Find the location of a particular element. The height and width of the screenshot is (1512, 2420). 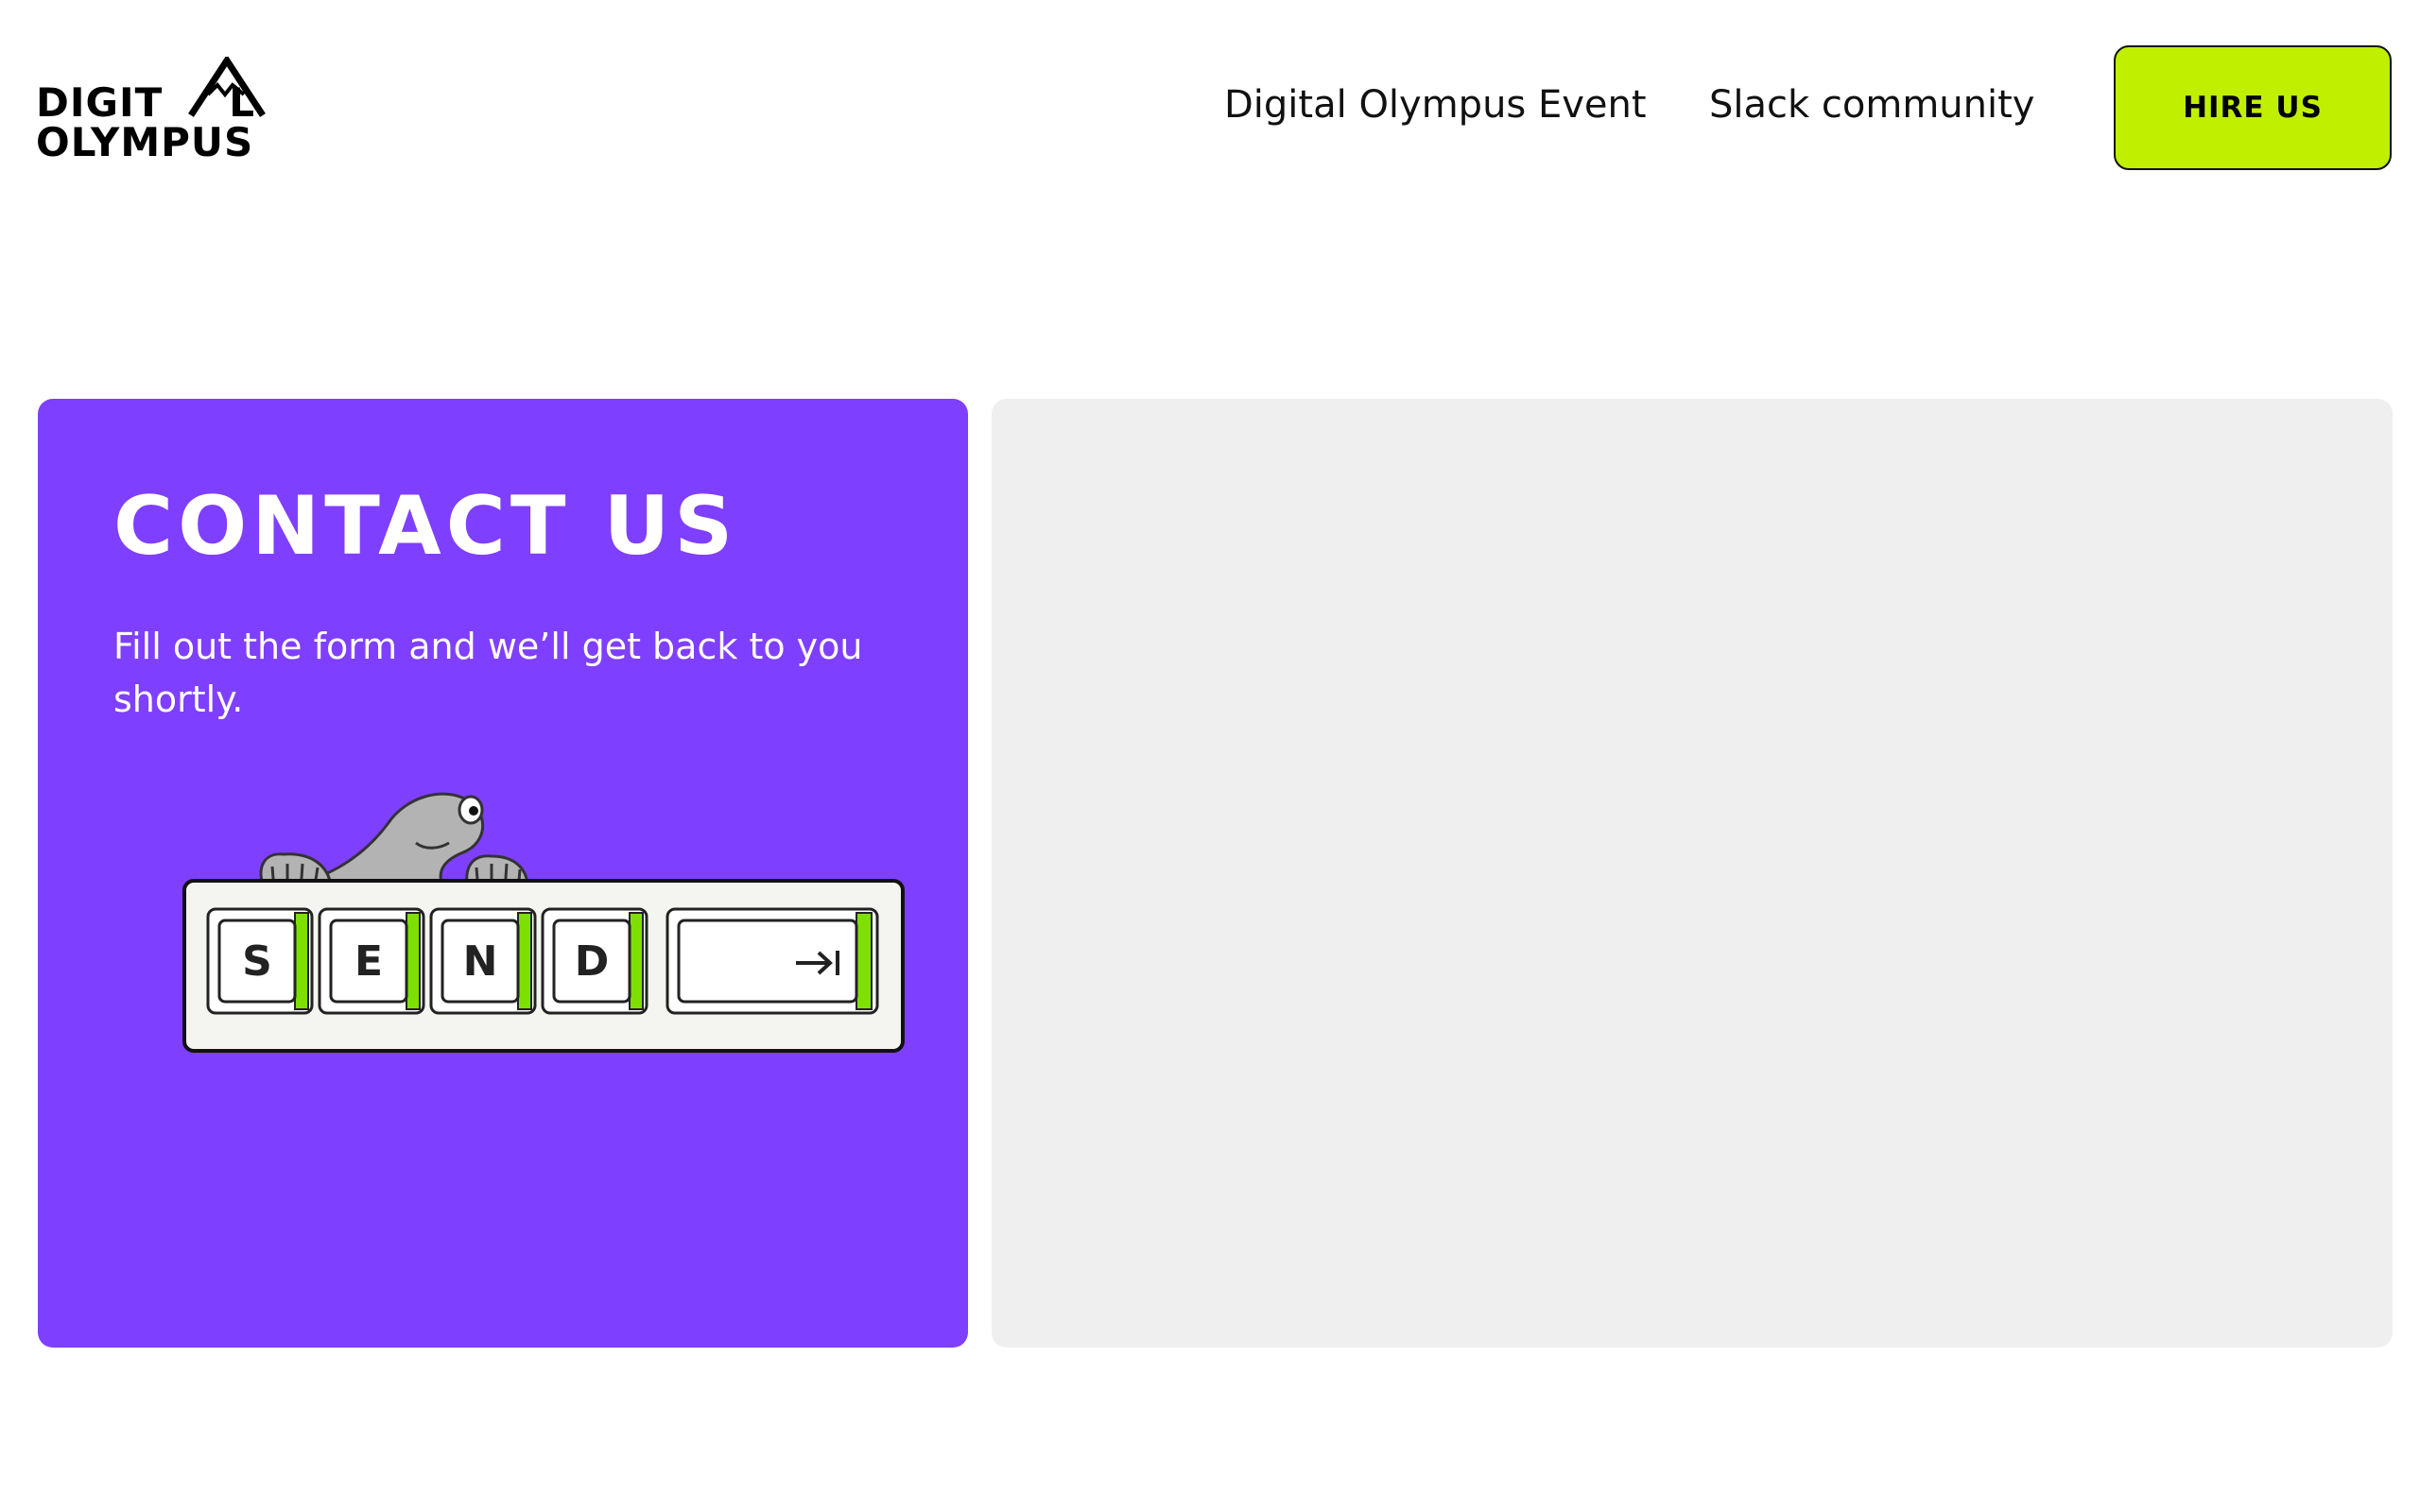

mountain-peak-icon is located at coordinates (227, 87).